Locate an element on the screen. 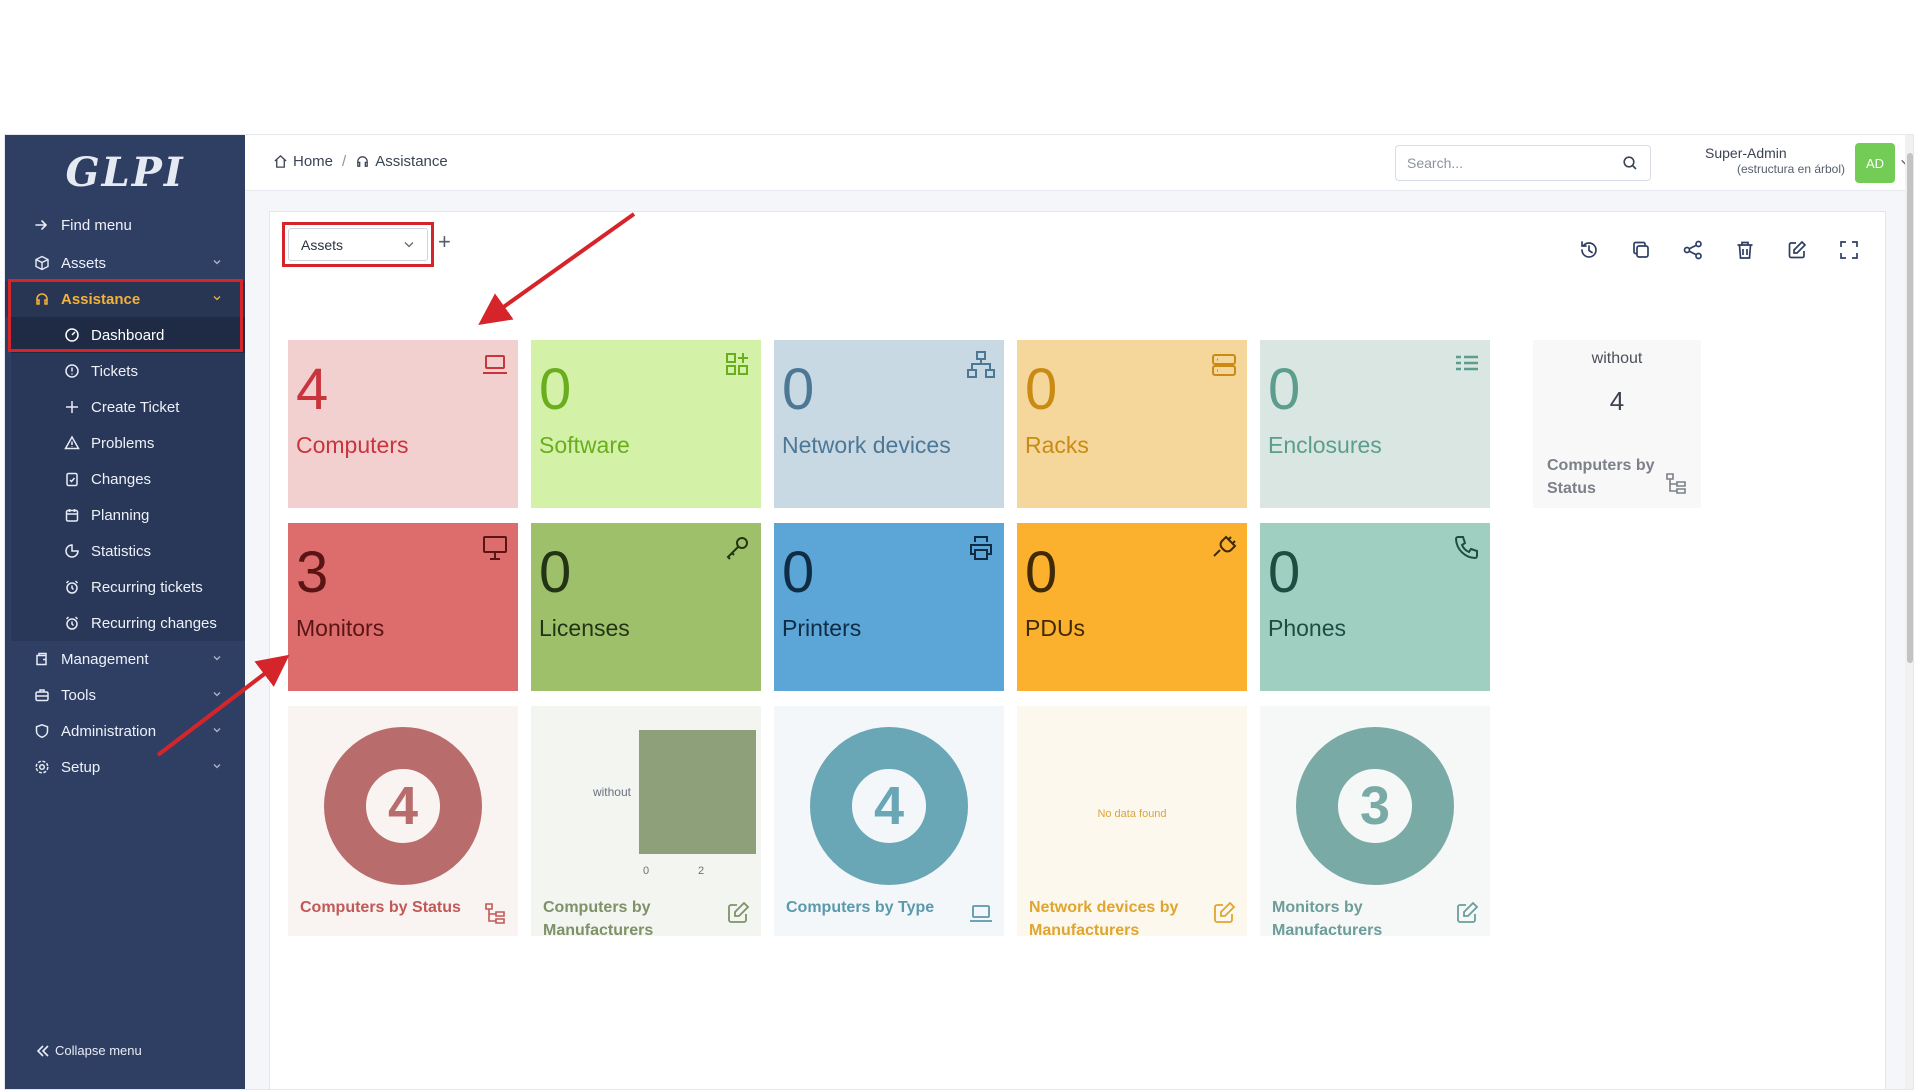 This screenshot has height=1092, width=1920. shield-icon is located at coordinates (42, 731).